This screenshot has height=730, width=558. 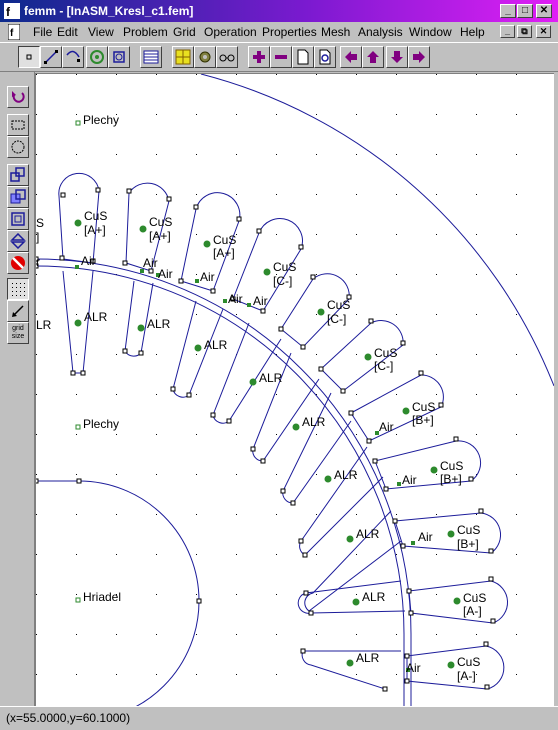 What do you see at coordinates (151, 57) in the screenshot?
I see `properties-grid-button` at bounding box center [151, 57].